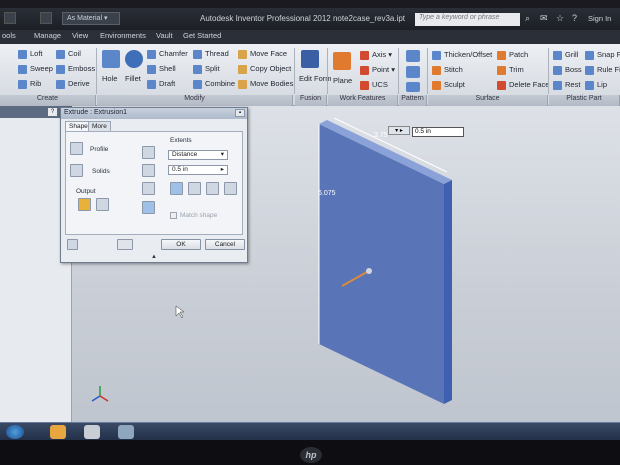 This screenshot has width=620, height=465. What do you see at coordinates (76, 148) in the screenshot?
I see `profile-icon` at bounding box center [76, 148].